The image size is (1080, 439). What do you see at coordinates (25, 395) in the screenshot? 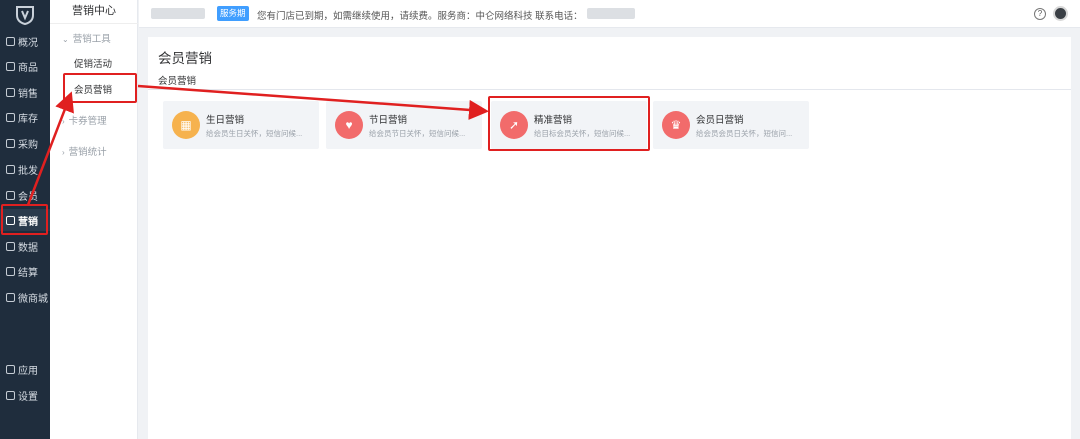
I see `rail-item-settings: 设置` at bounding box center [25, 395].